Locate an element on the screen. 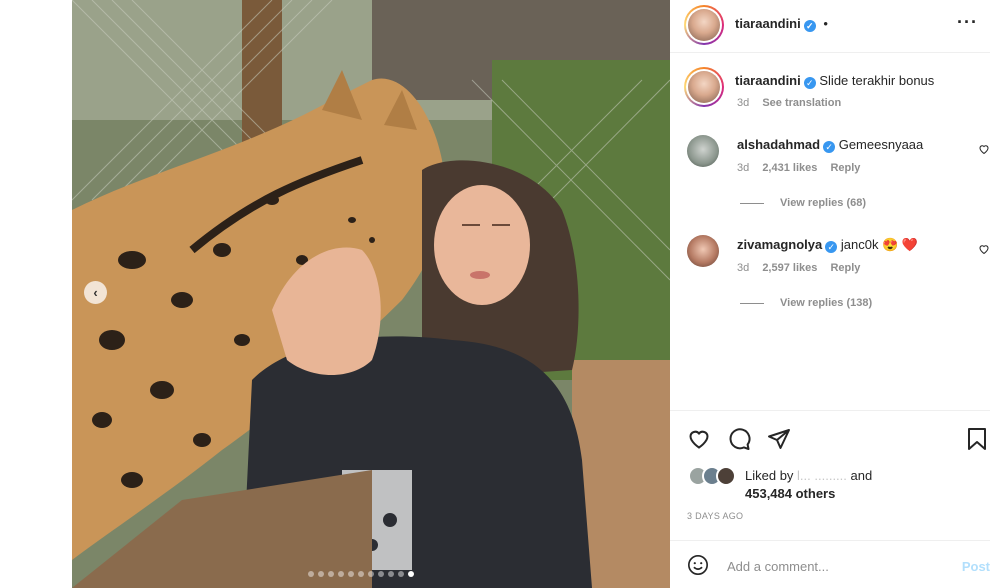  caption-meta: 3d See translation is located at coordinates (789, 103).